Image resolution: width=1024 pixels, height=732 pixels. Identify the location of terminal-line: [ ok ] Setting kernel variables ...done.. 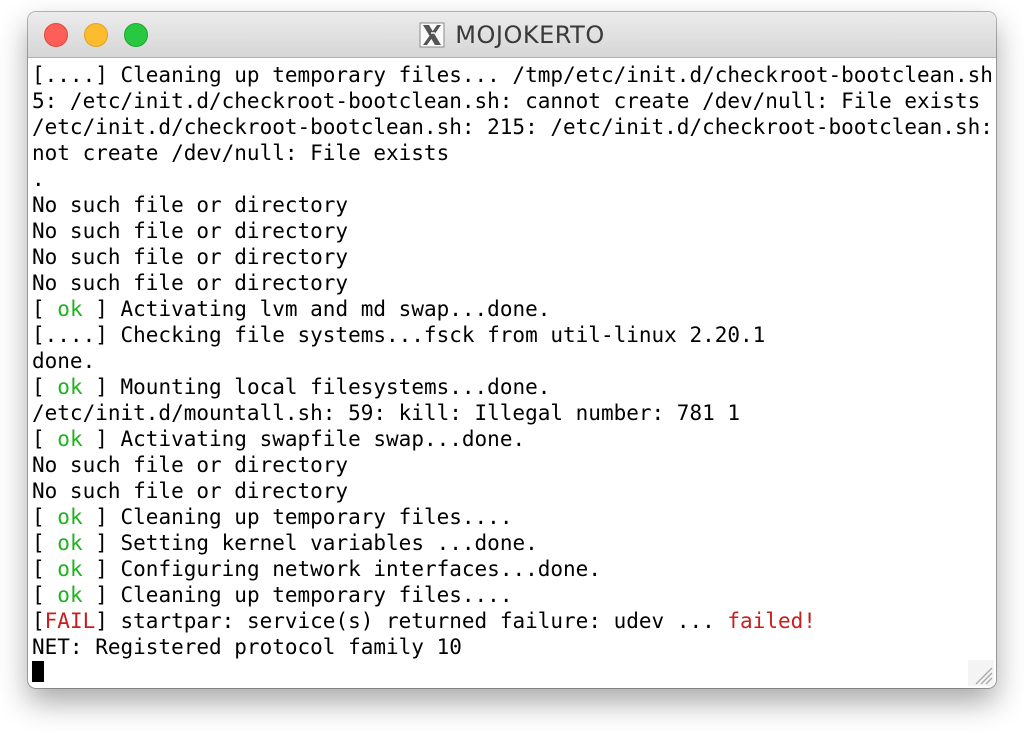
(512, 543).